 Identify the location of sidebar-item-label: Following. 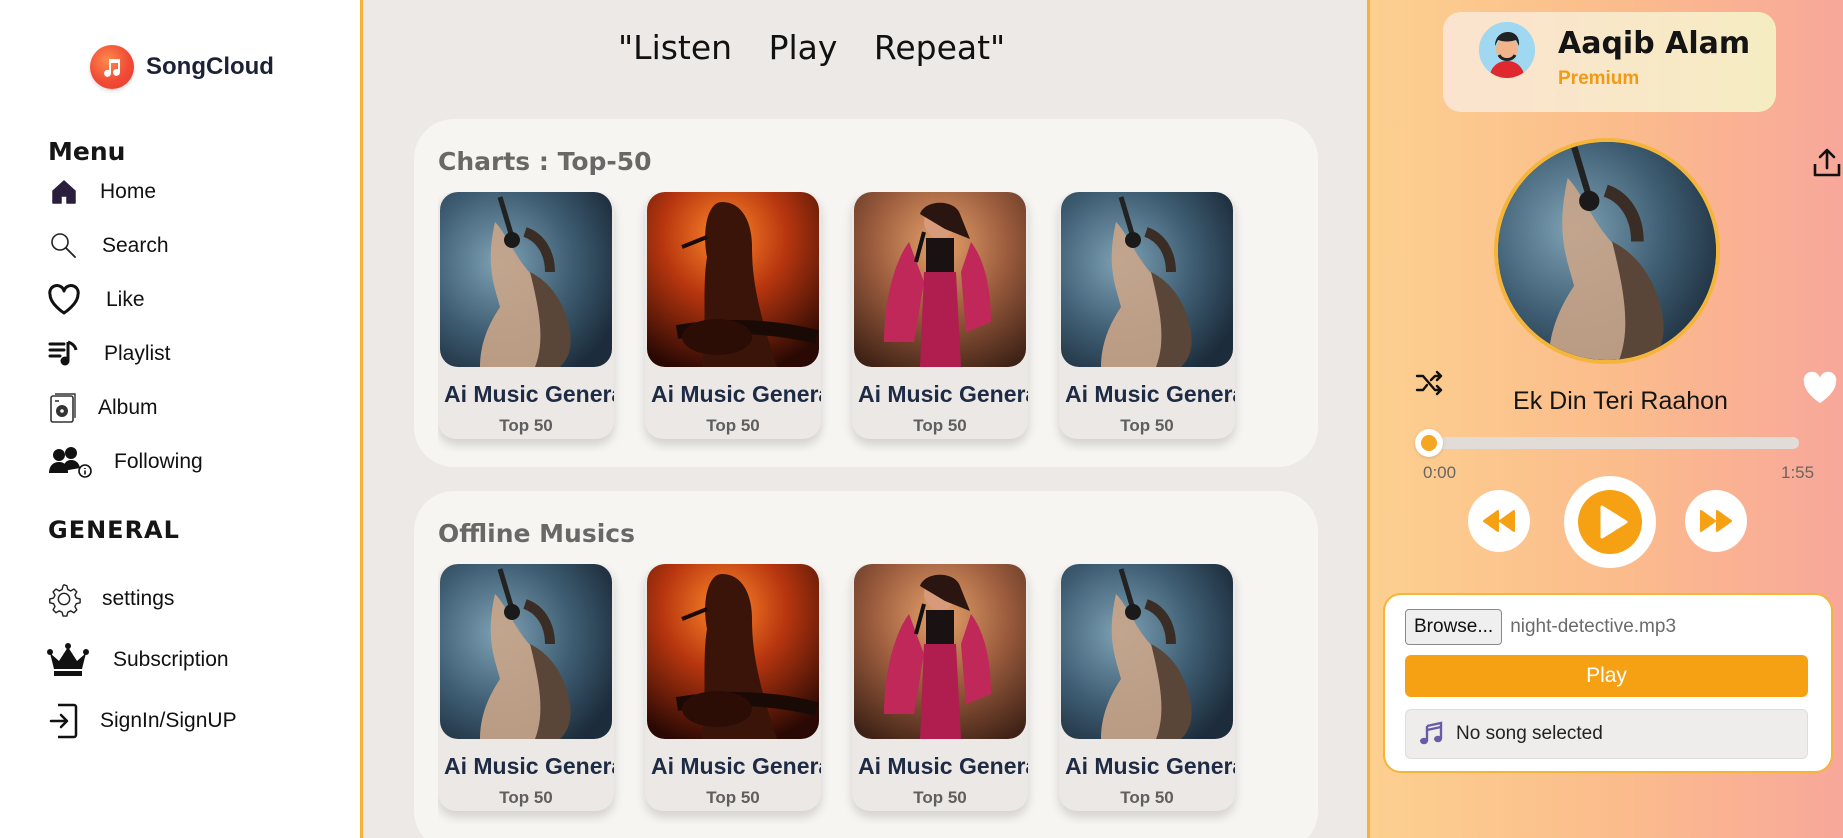
(158, 461).